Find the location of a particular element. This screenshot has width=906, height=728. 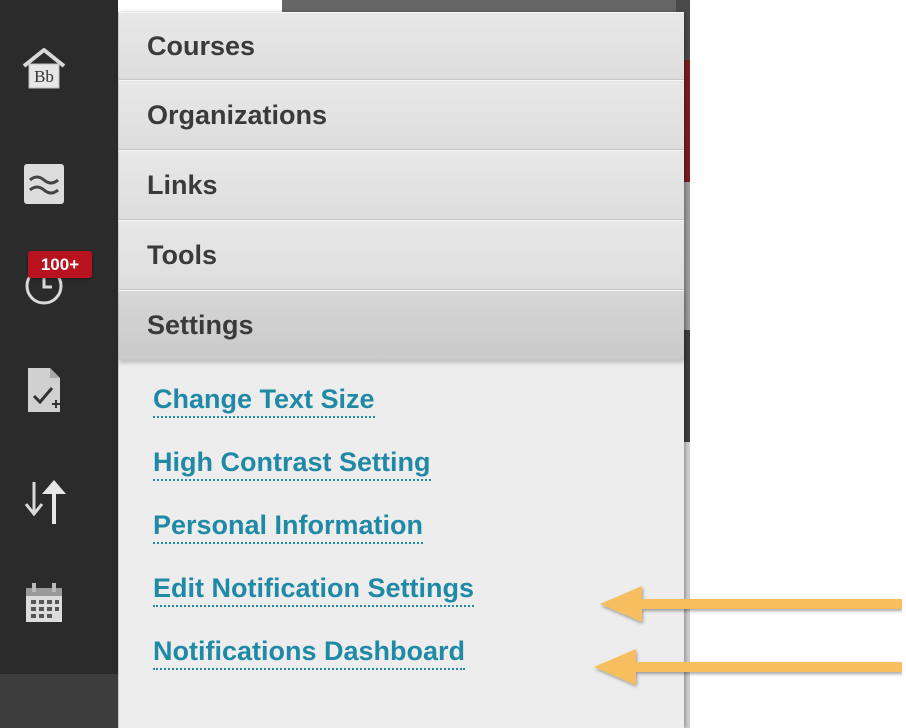

menu-item-tools: Tools is located at coordinates (401, 255).